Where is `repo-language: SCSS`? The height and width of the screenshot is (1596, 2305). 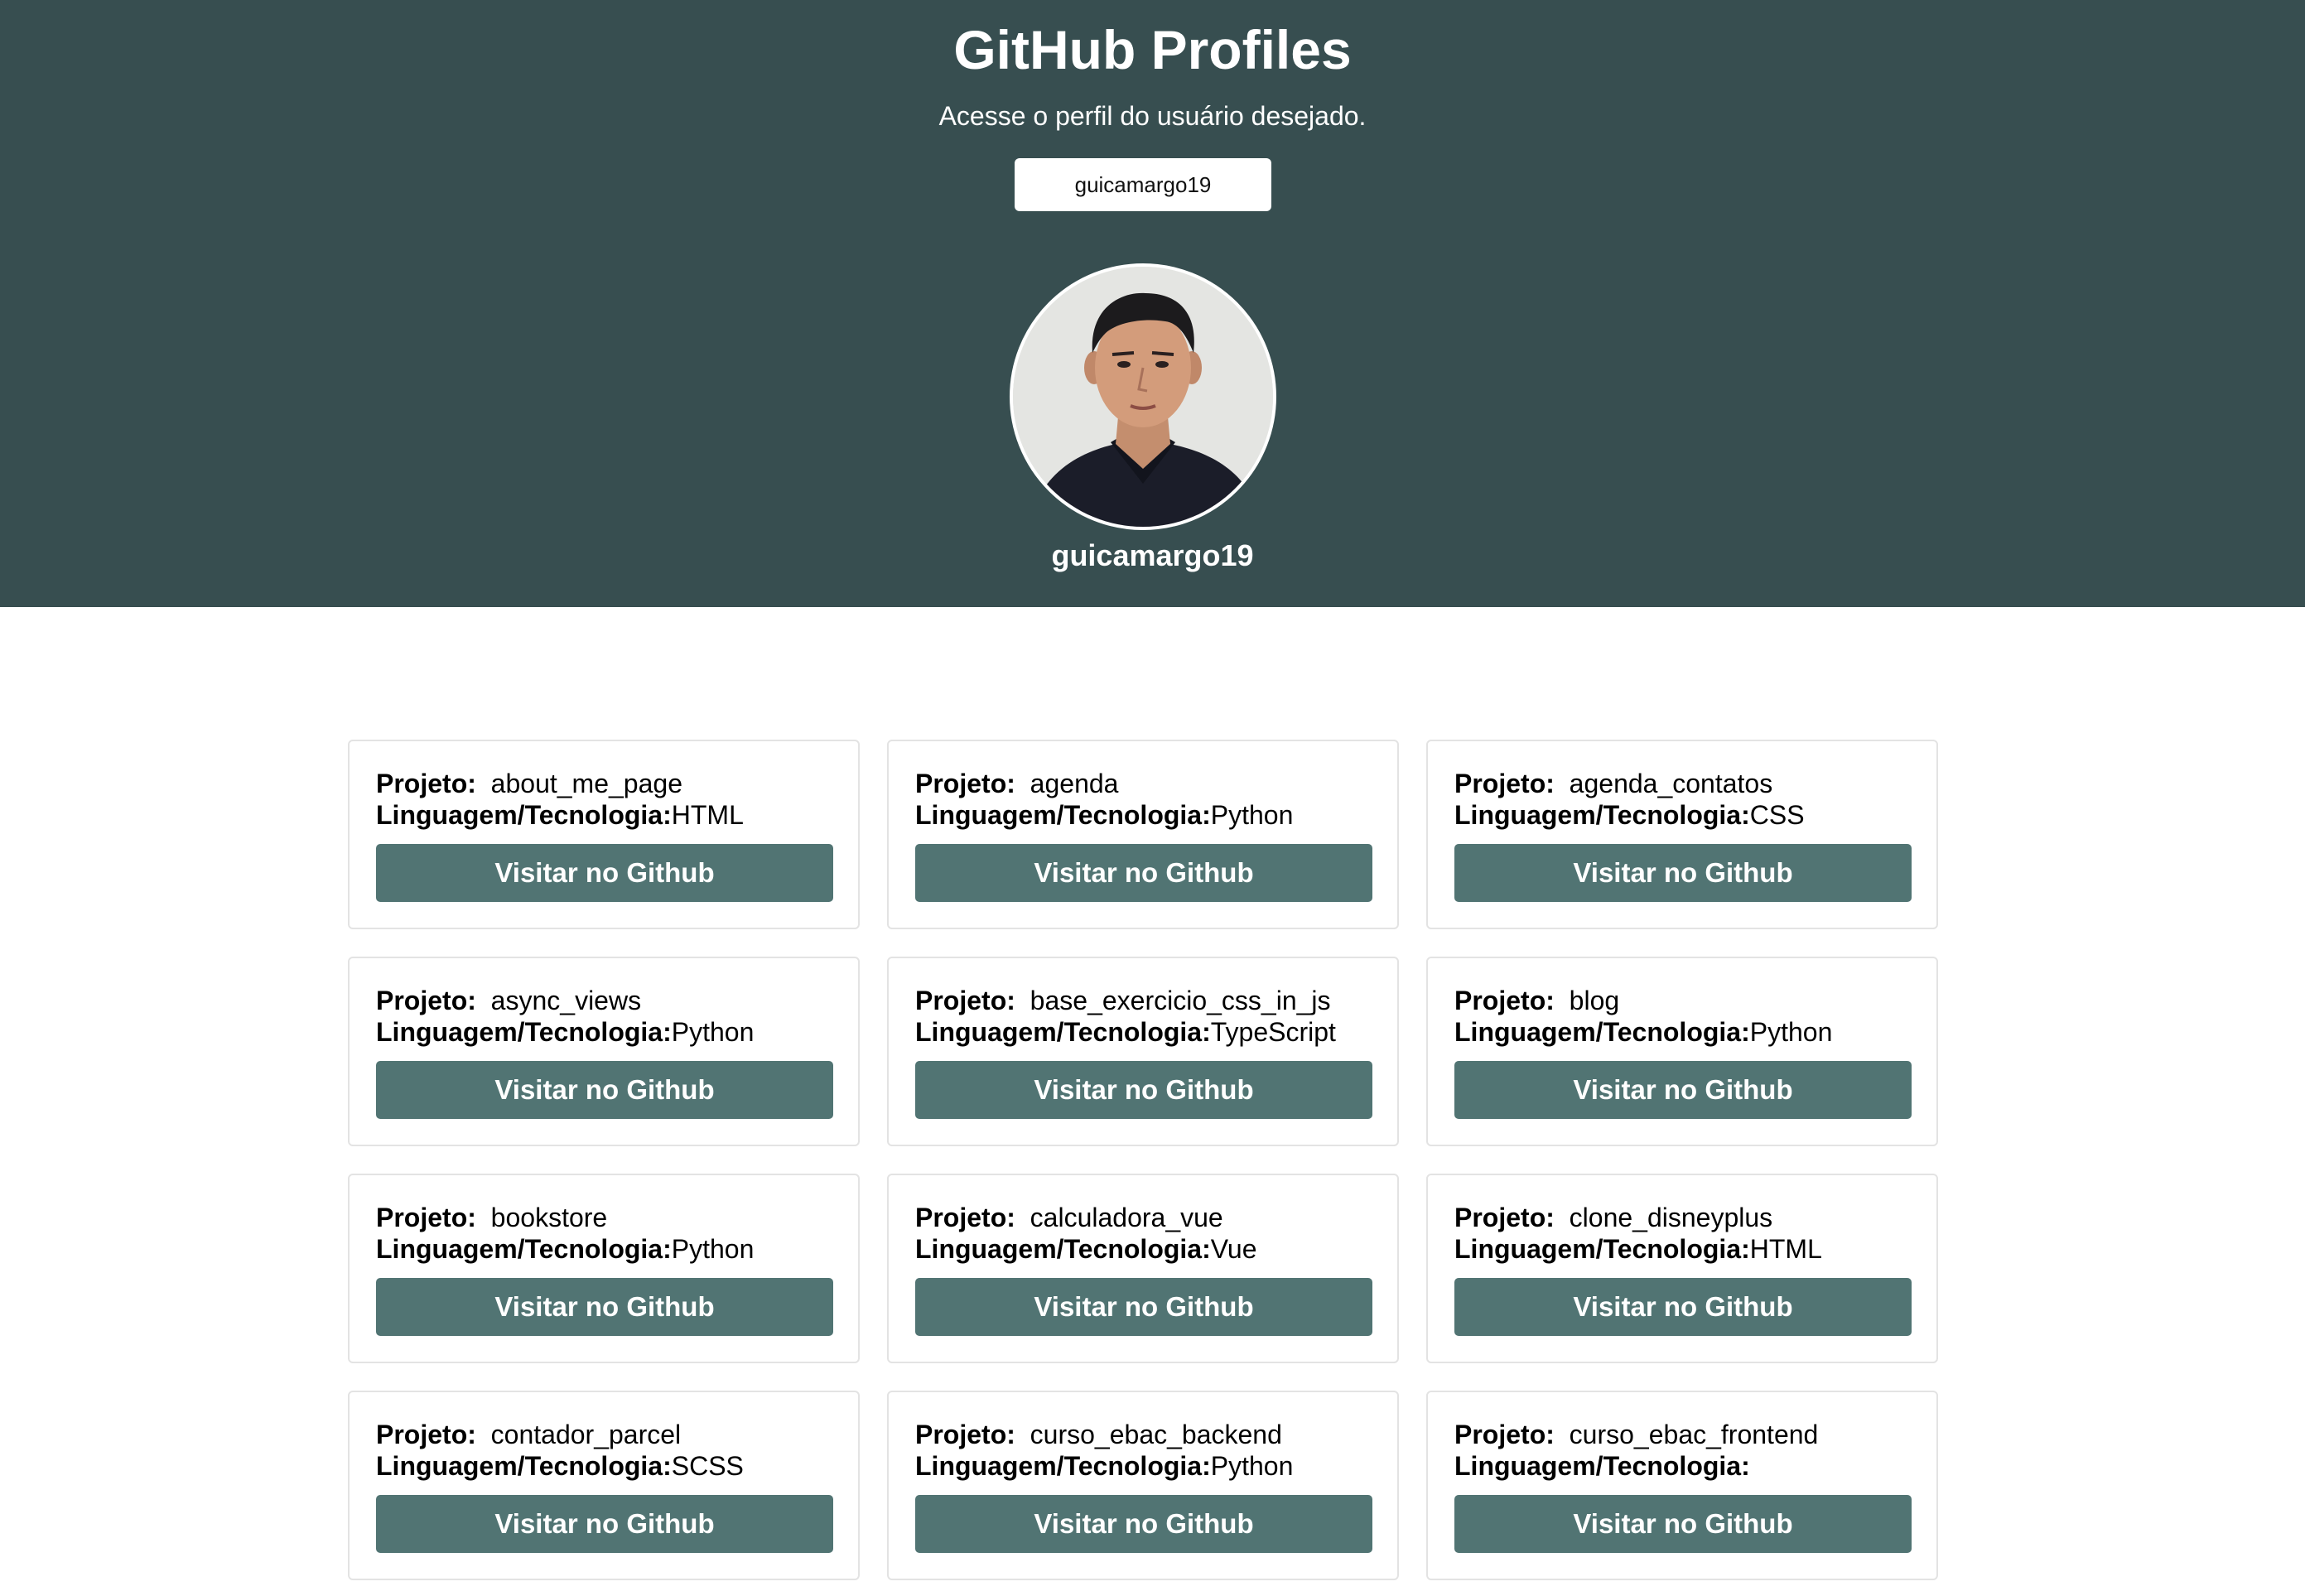 repo-language: SCSS is located at coordinates (707, 1466).